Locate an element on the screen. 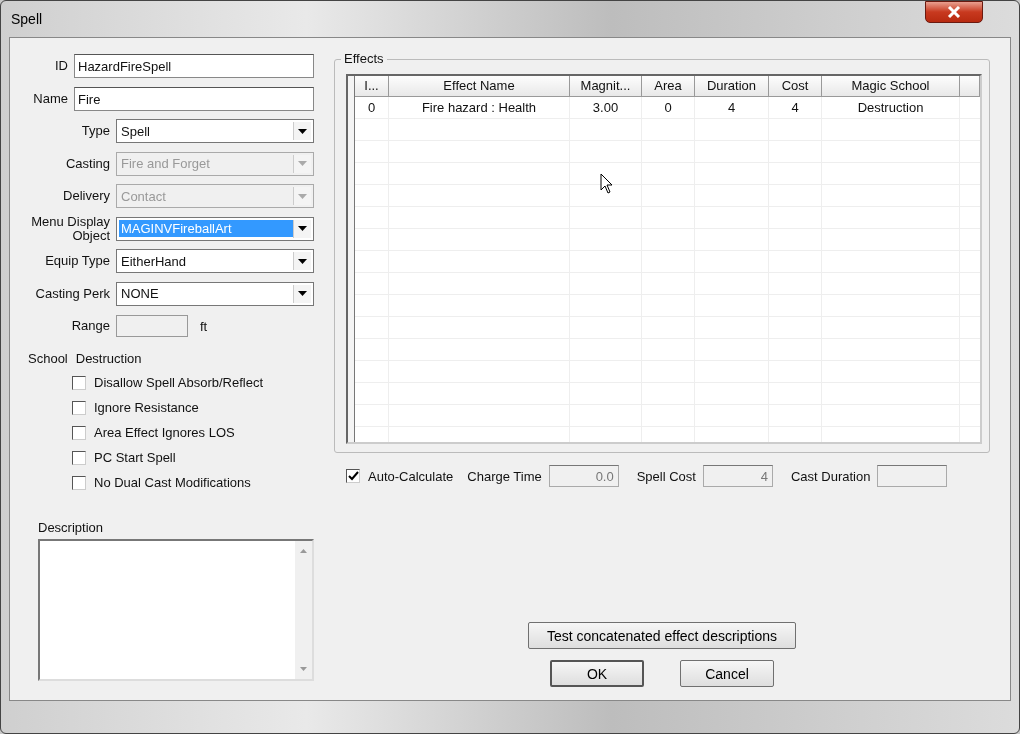 The image size is (1020, 734). dropdown: NONE is located at coordinates (215, 293).